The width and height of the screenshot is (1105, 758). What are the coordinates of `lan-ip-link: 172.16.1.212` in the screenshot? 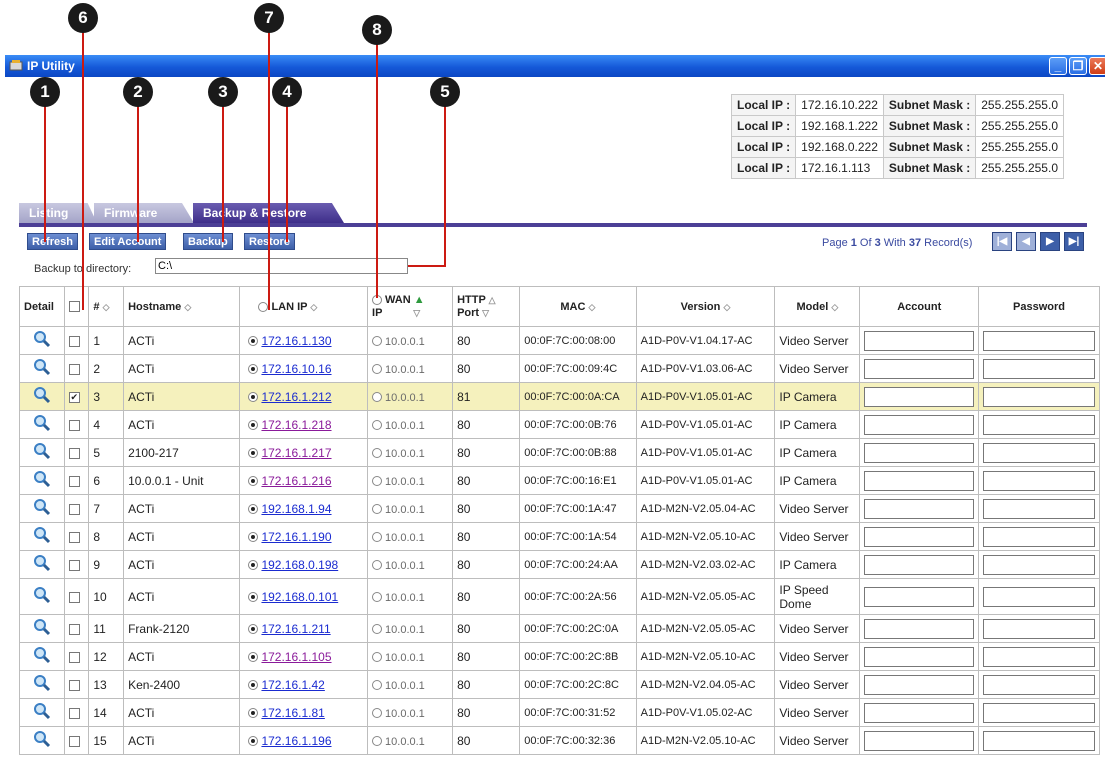 It's located at (296, 397).